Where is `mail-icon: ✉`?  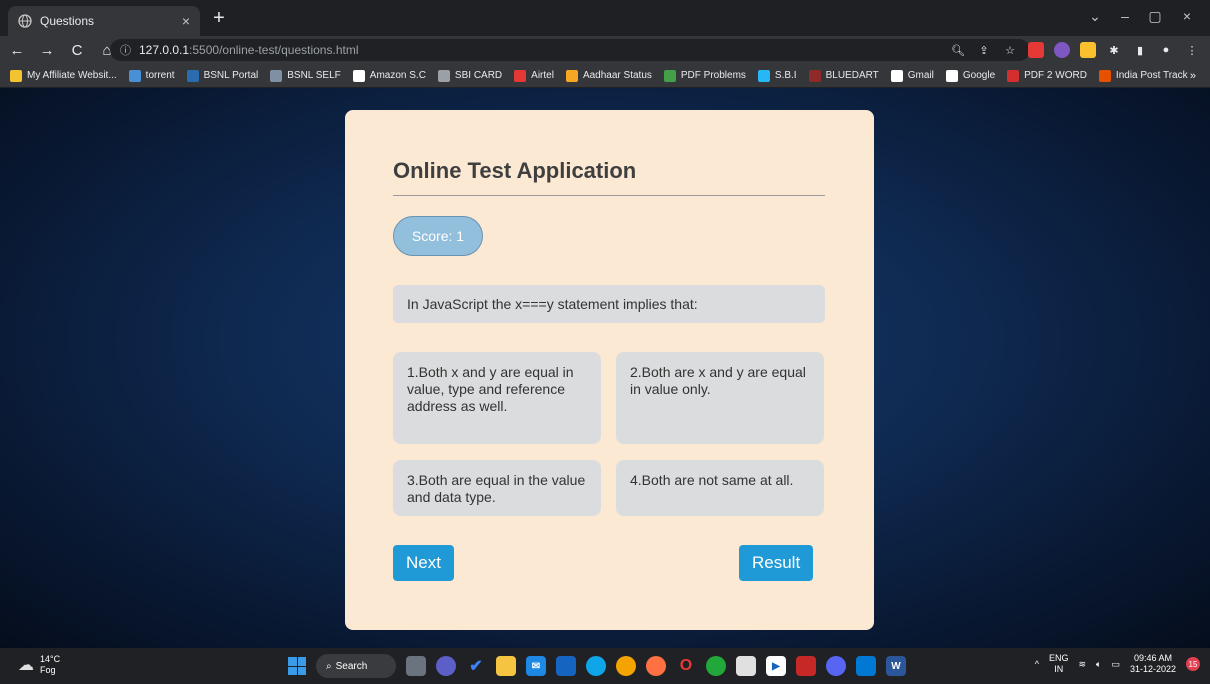 mail-icon: ✉ is located at coordinates (536, 666).